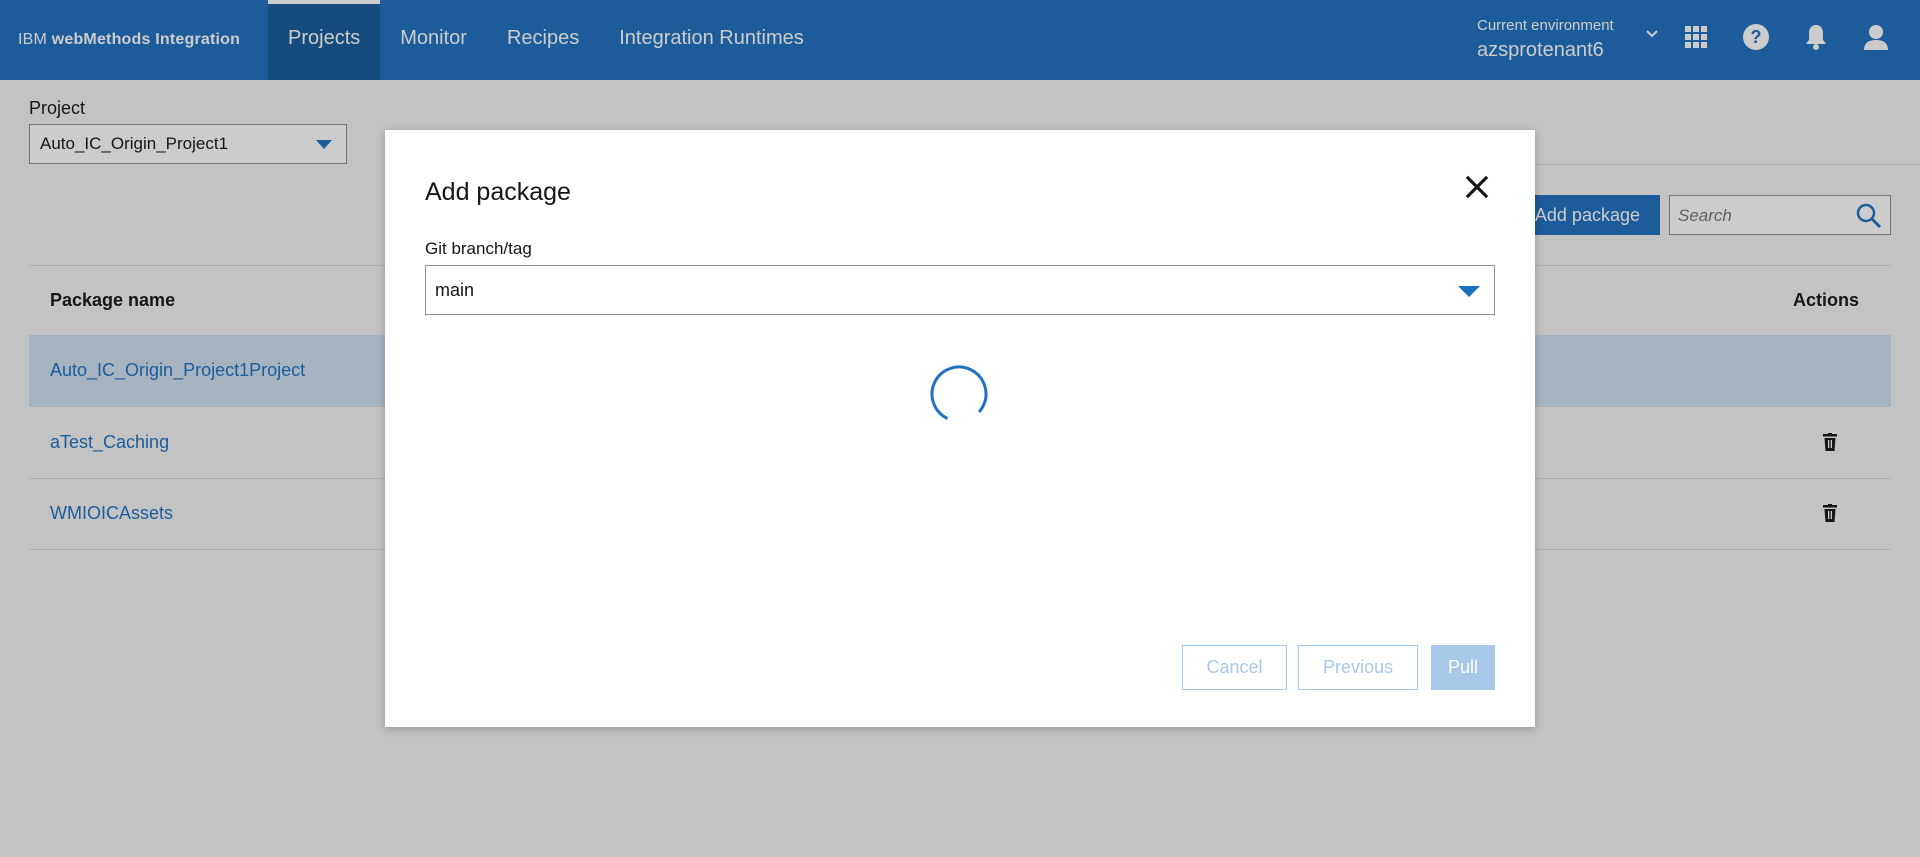 The width and height of the screenshot is (1920, 857). Describe the element at coordinates (498, 192) in the screenshot. I see `dialog-title: Add package` at that location.